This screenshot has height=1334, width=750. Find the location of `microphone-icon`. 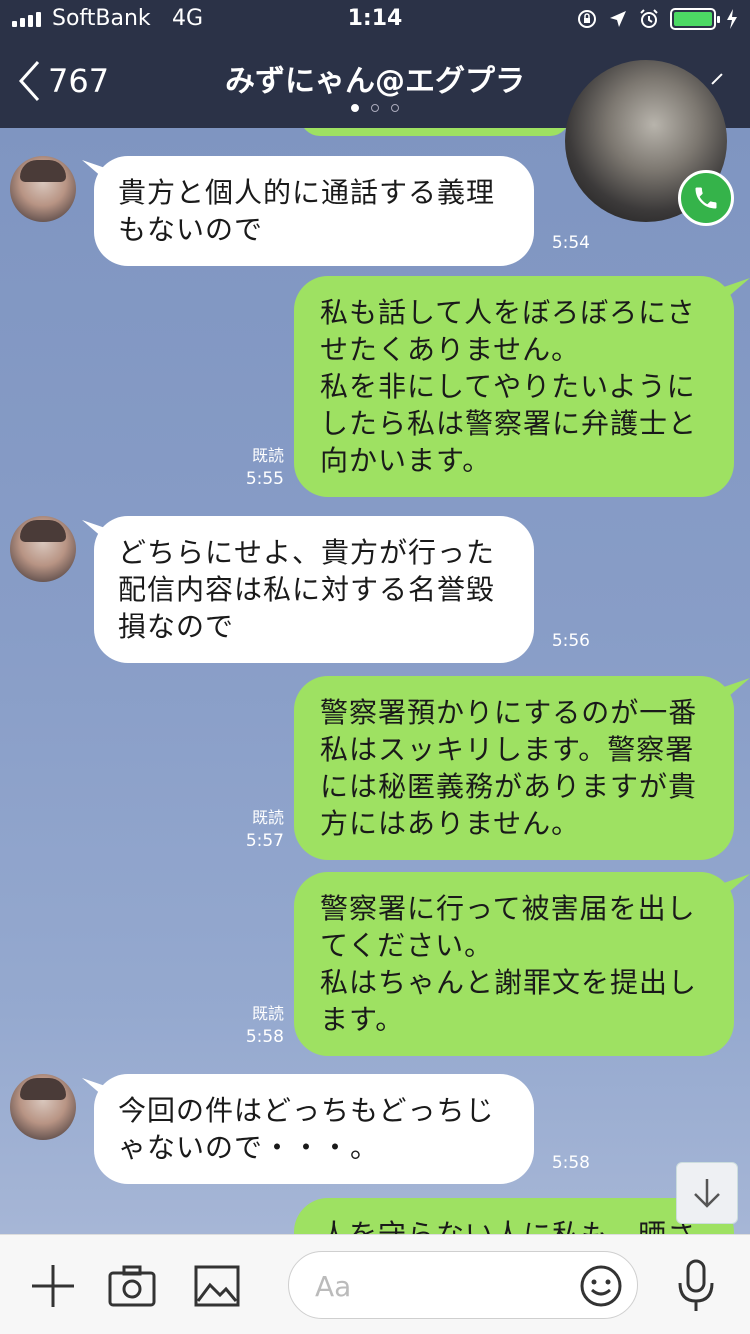

microphone-icon is located at coordinates (696, 1285).